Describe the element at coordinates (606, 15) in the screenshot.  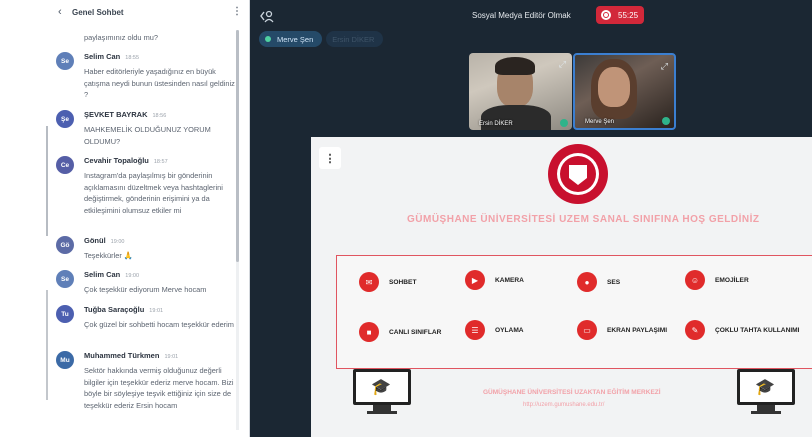
I see `record-icon` at that location.